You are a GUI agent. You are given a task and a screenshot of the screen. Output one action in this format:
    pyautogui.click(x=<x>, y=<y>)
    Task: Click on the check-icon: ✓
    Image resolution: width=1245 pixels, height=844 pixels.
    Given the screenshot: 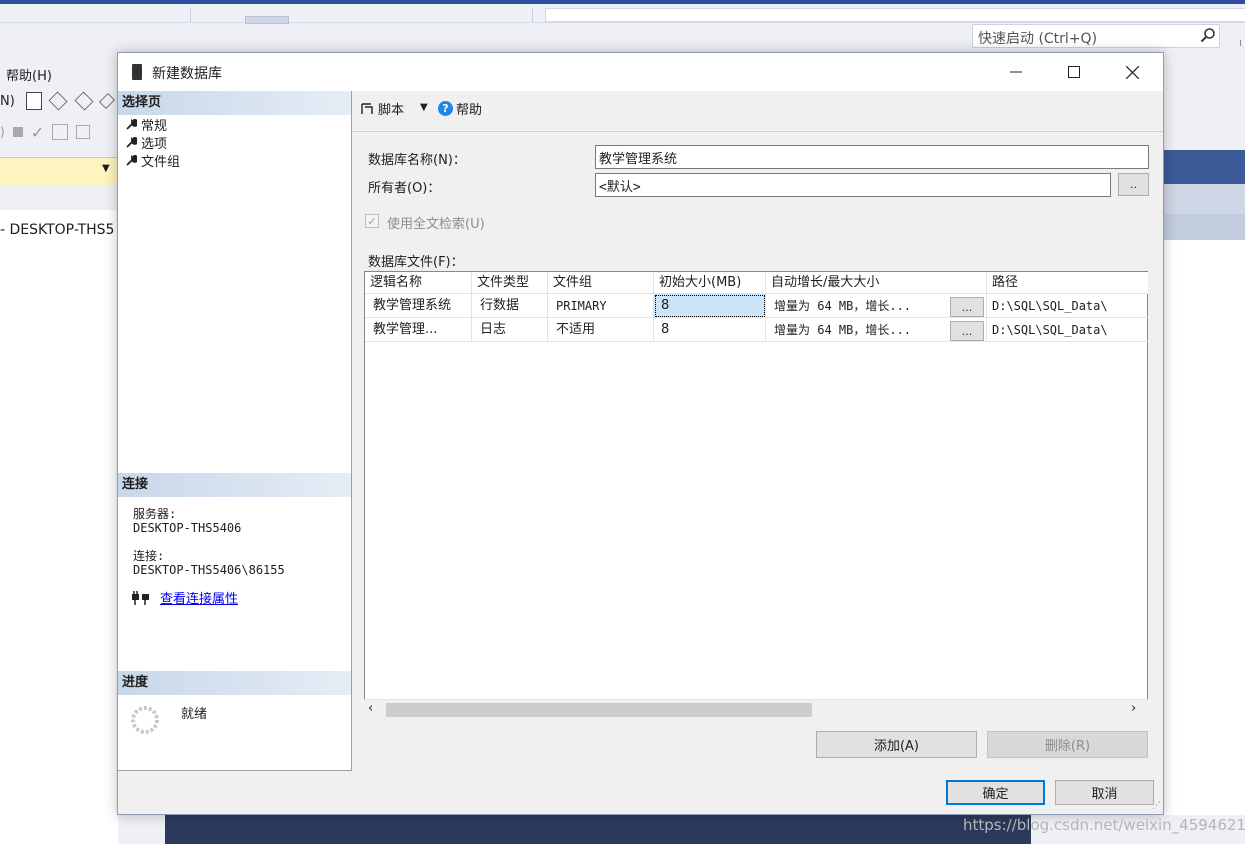 What is the action you would take?
    pyautogui.click(x=37, y=132)
    